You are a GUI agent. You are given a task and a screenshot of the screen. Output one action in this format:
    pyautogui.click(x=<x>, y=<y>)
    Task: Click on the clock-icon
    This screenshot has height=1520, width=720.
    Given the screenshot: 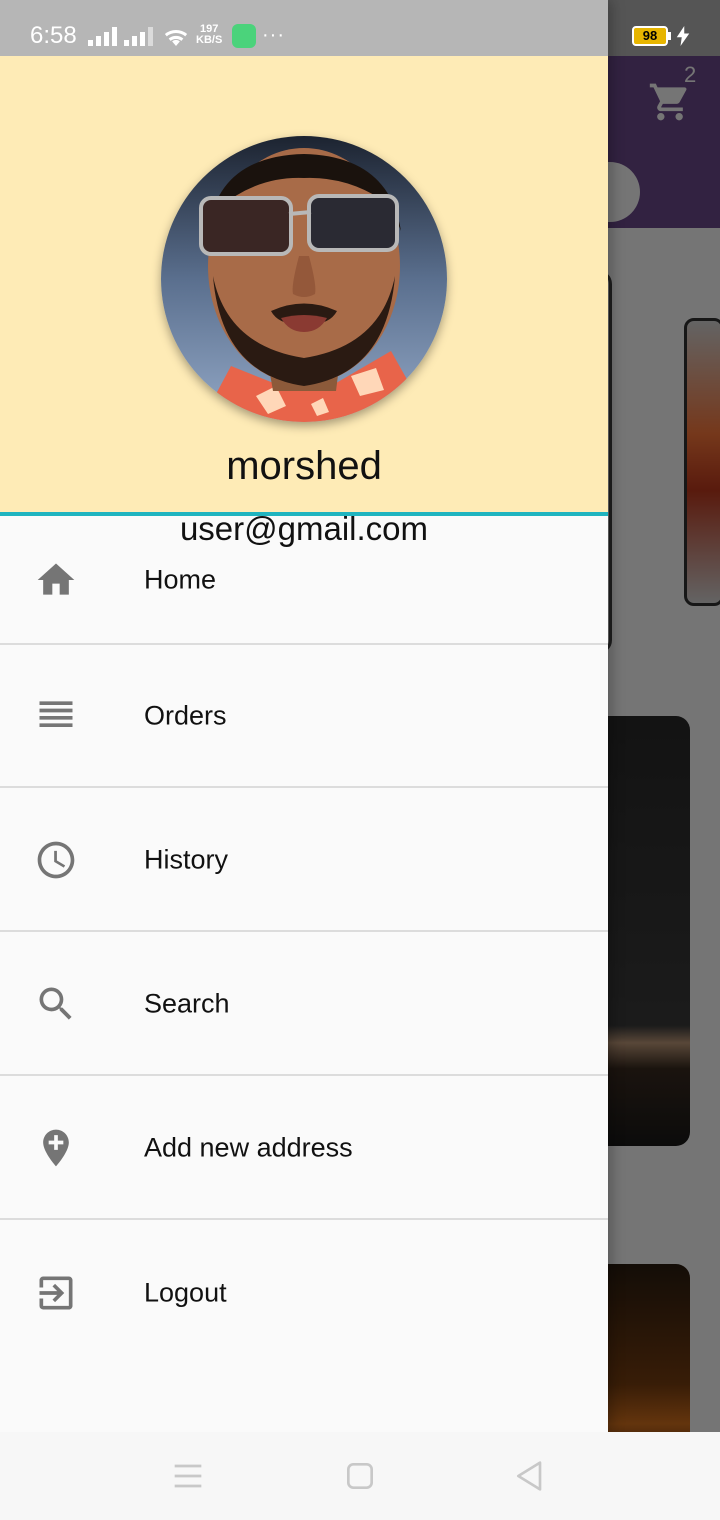 What is the action you would take?
    pyautogui.click(x=56, y=859)
    